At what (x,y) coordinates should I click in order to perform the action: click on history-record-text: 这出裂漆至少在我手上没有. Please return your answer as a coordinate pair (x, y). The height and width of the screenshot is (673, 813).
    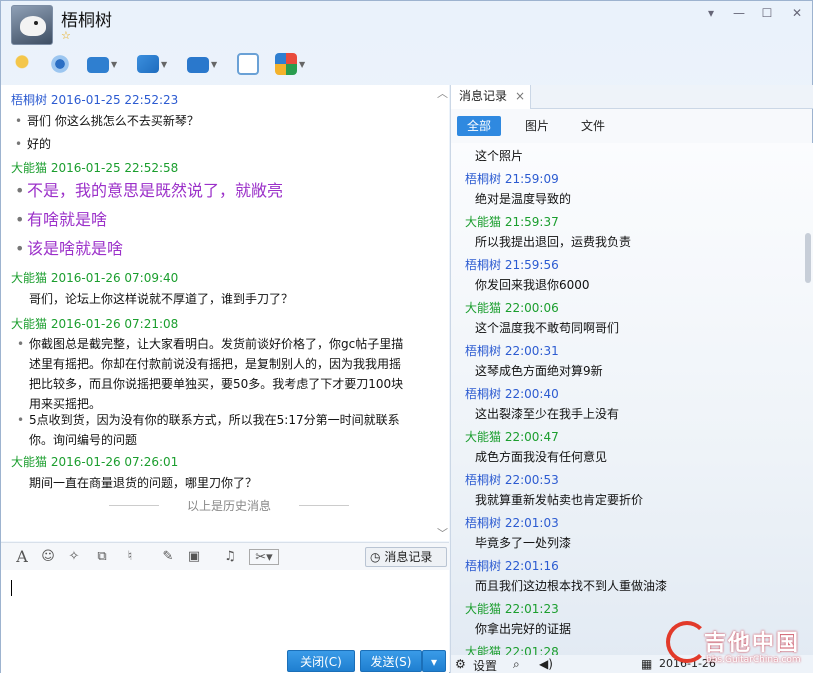
    Looking at the image, I should click on (547, 414).